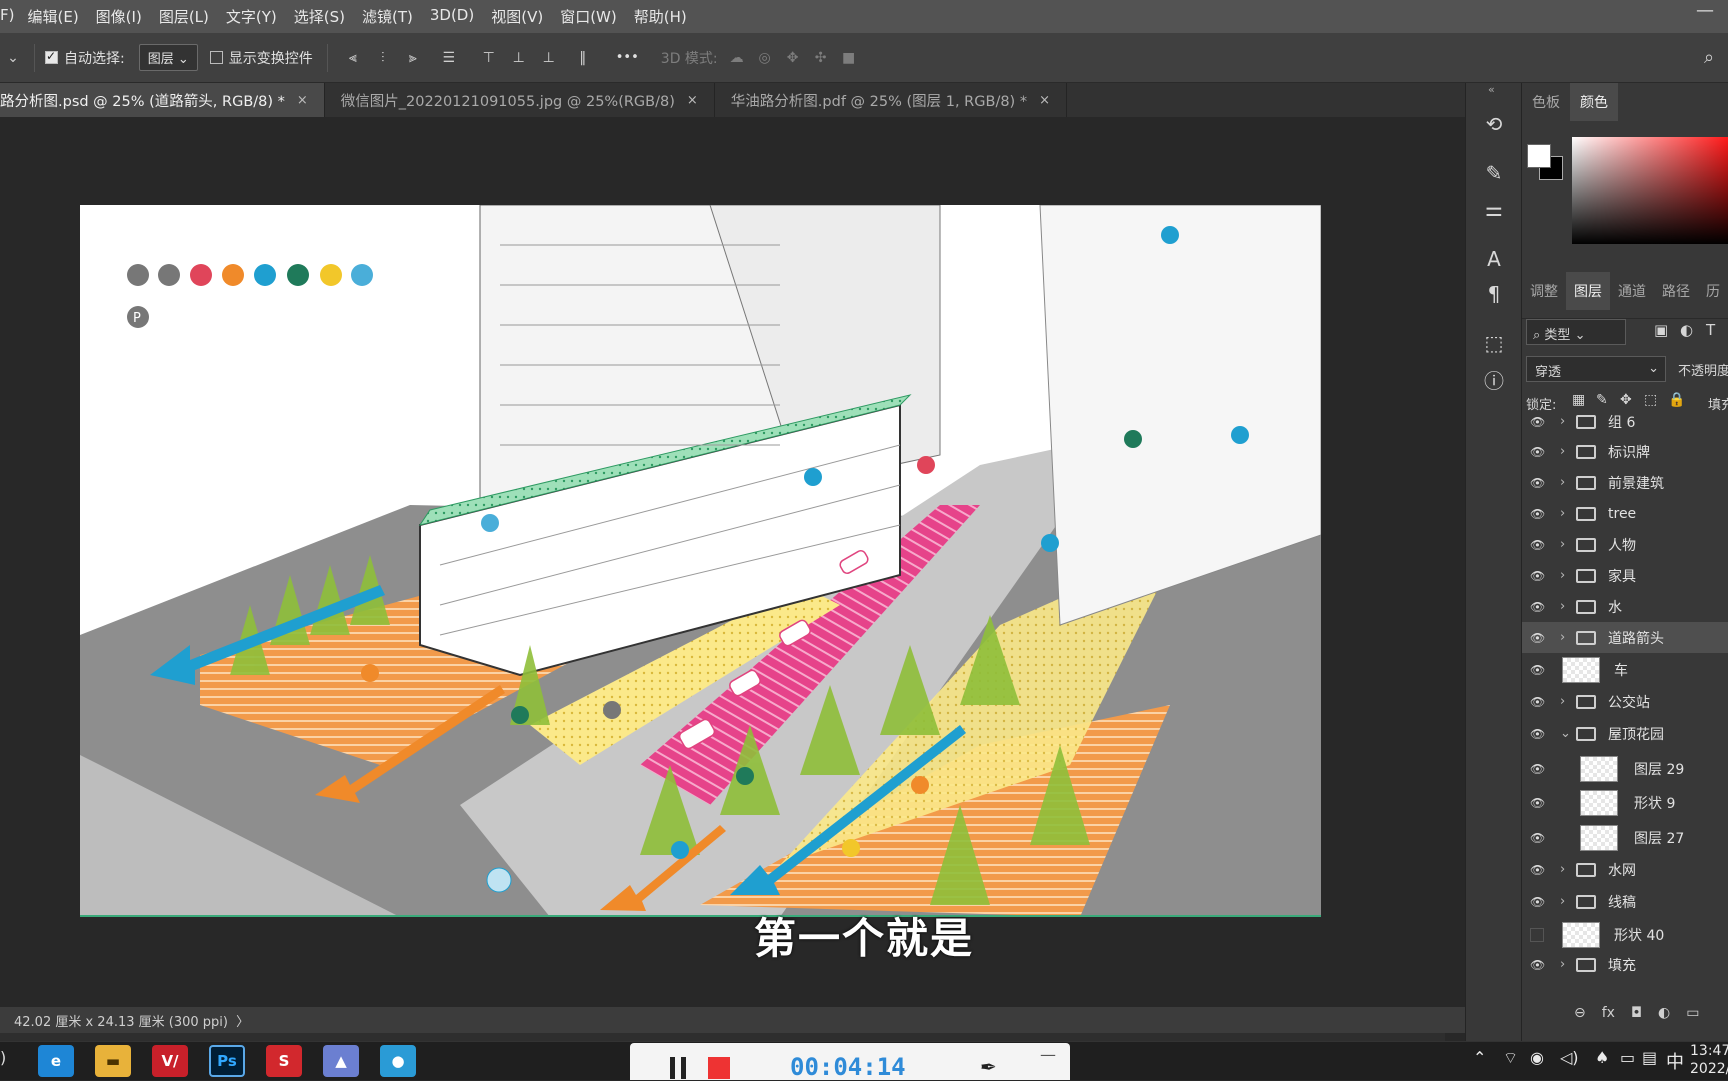 The image size is (1728, 1081). What do you see at coordinates (1494, 259) in the screenshot?
I see `character-icon: A` at bounding box center [1494, 259].